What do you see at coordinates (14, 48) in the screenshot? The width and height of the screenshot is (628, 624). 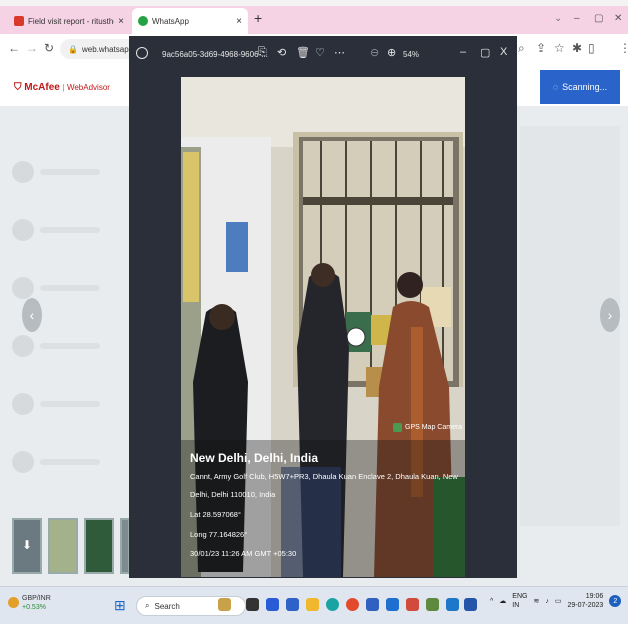 I see `back-icon: ←` at bounding box center [14, 48].